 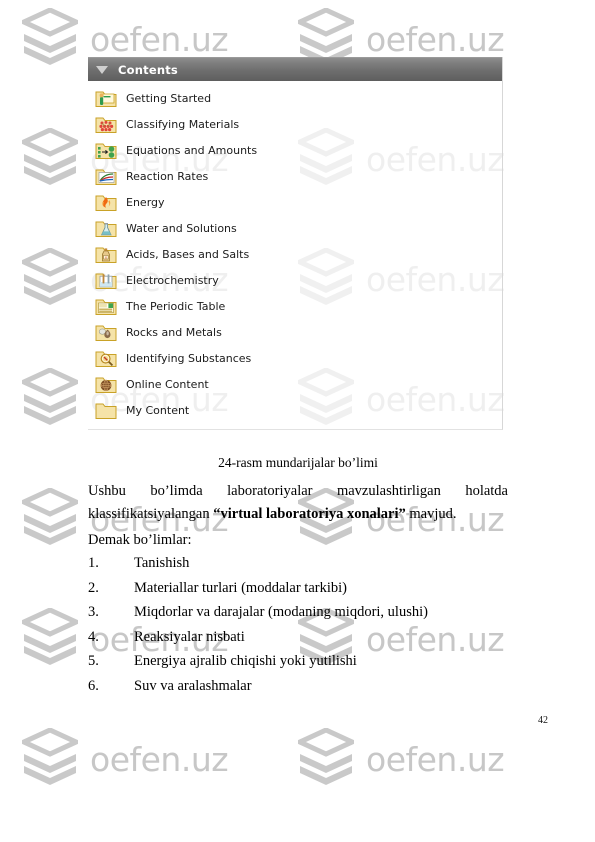 What do you see at coordinates (93, 685) in the screenshot?
I see `section-list-number: 6.` at bounding box center [93, 685].